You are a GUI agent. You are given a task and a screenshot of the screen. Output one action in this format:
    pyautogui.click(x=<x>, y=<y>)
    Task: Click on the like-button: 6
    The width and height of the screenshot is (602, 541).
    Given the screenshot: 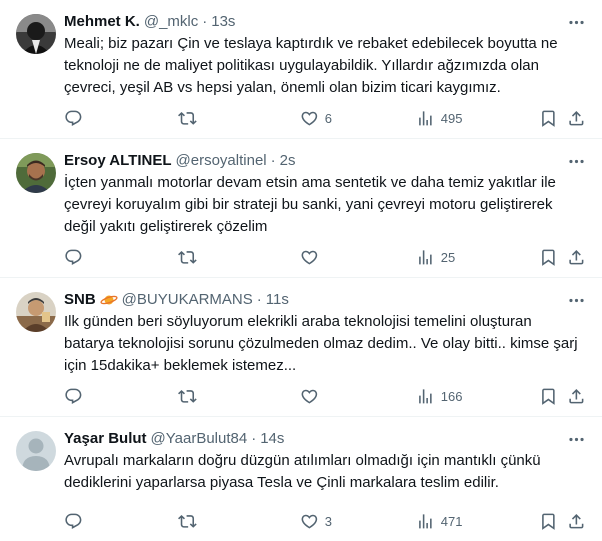 What is the action you would take?
    pyautogui.click(x=316, y=118)
    